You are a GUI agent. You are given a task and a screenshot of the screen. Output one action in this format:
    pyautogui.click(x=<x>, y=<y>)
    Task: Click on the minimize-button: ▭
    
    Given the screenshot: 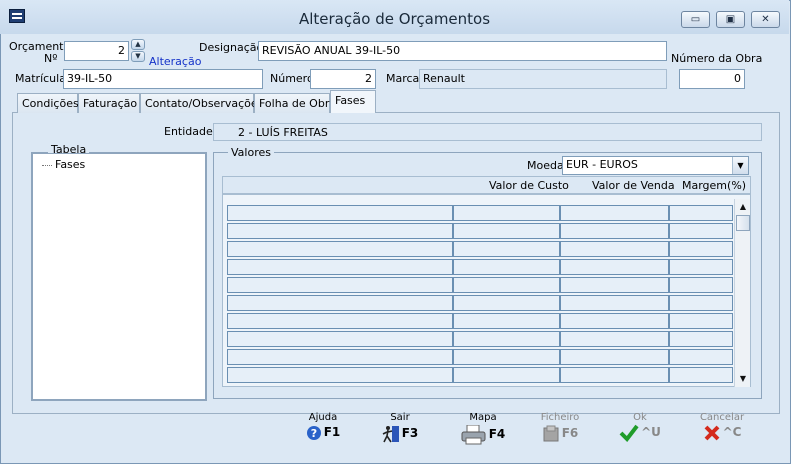 What is the action you would take?
    pyautogui.click(x=695, y=19)
    